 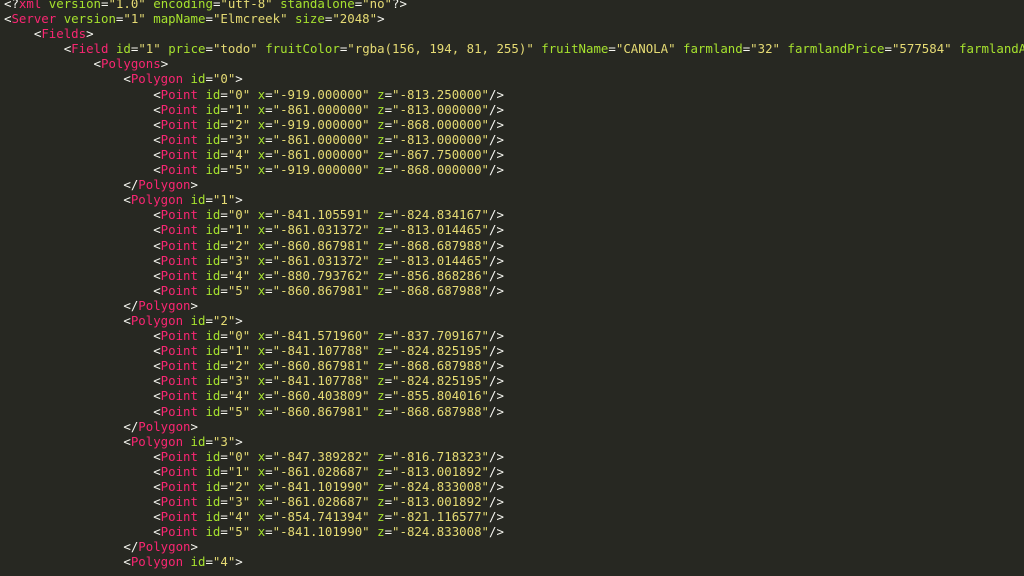 I want to click on code-line: <Polygon id="4">, so click(x=514, y=561).